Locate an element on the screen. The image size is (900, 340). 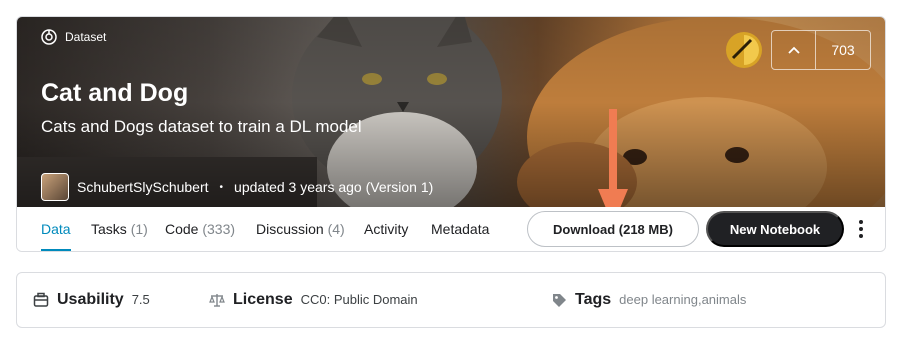
tab-label: Activity is located at coordinates (386, 229).